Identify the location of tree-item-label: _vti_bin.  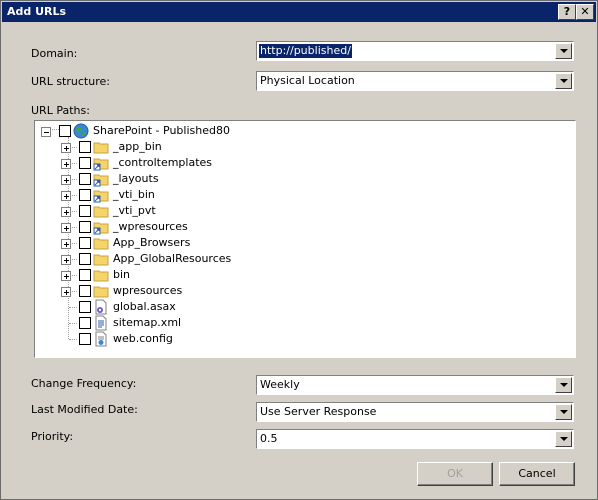
(134, 194).